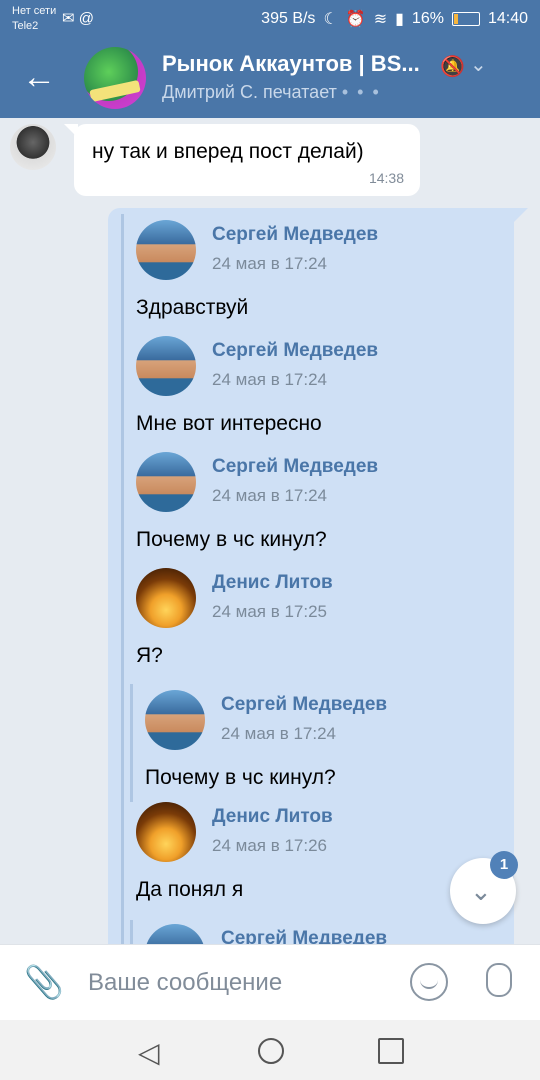 This screenshot has height=1080, width=540. I want to click on microphone-icon, so click(499, 980).